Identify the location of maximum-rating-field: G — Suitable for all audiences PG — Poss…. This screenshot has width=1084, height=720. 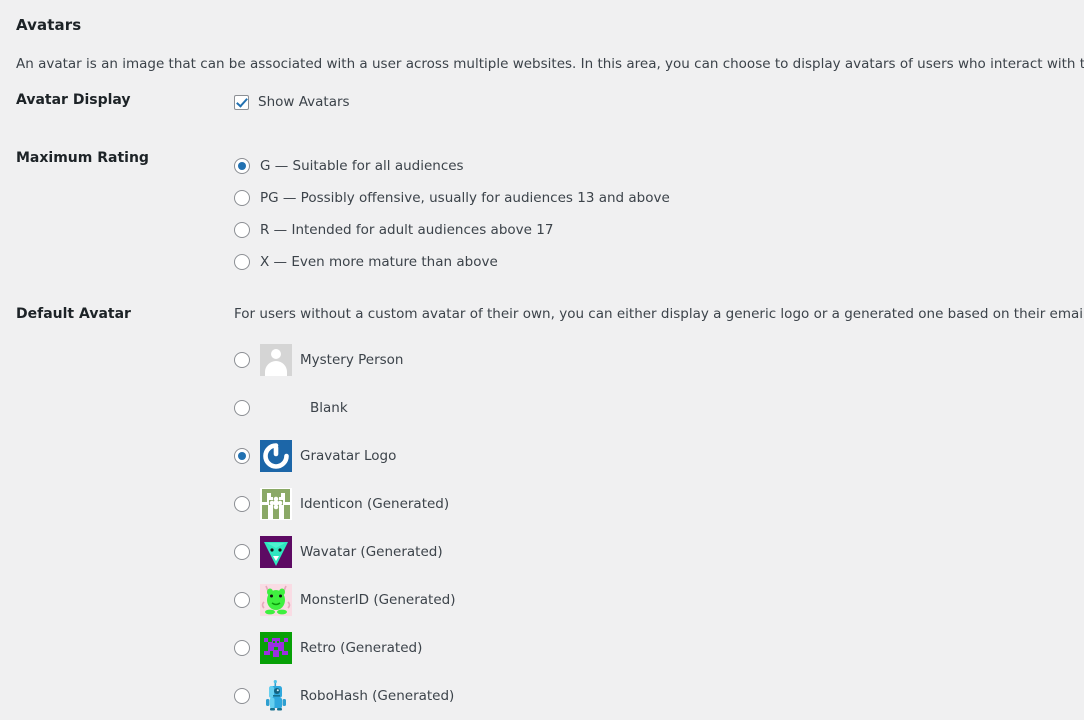
(452, 214).